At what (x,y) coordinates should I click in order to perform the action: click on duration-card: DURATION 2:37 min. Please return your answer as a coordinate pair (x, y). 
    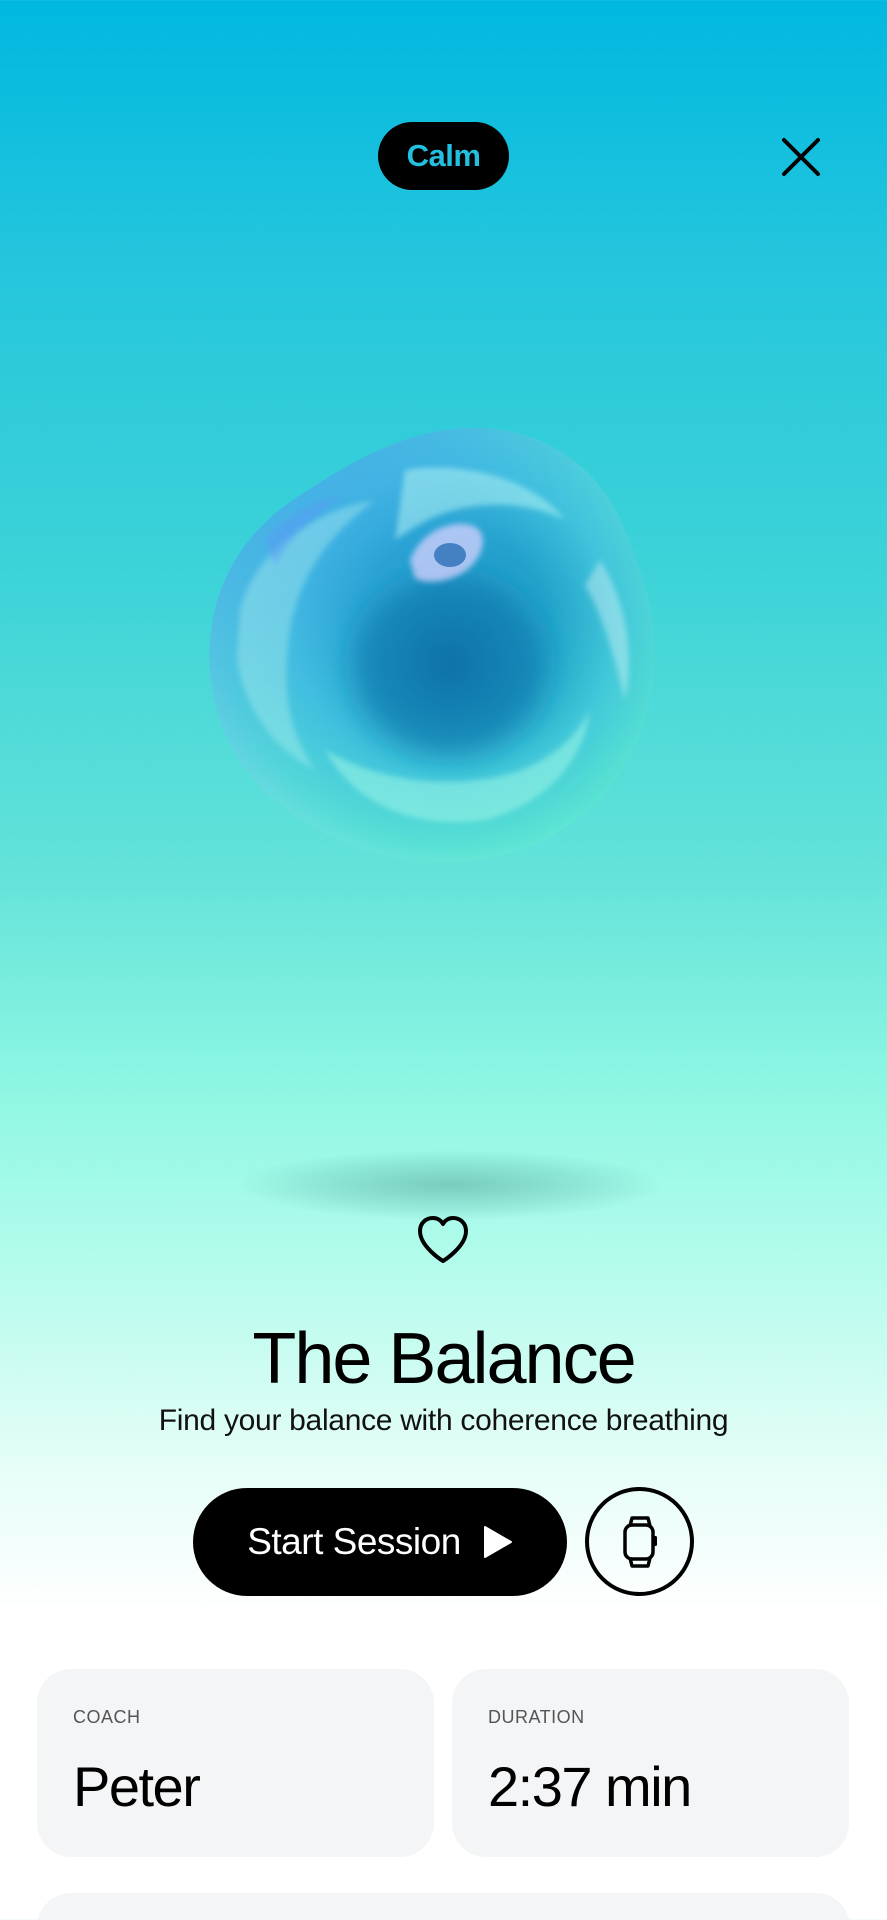
    Looking at the image, I should click on (650, 1763).